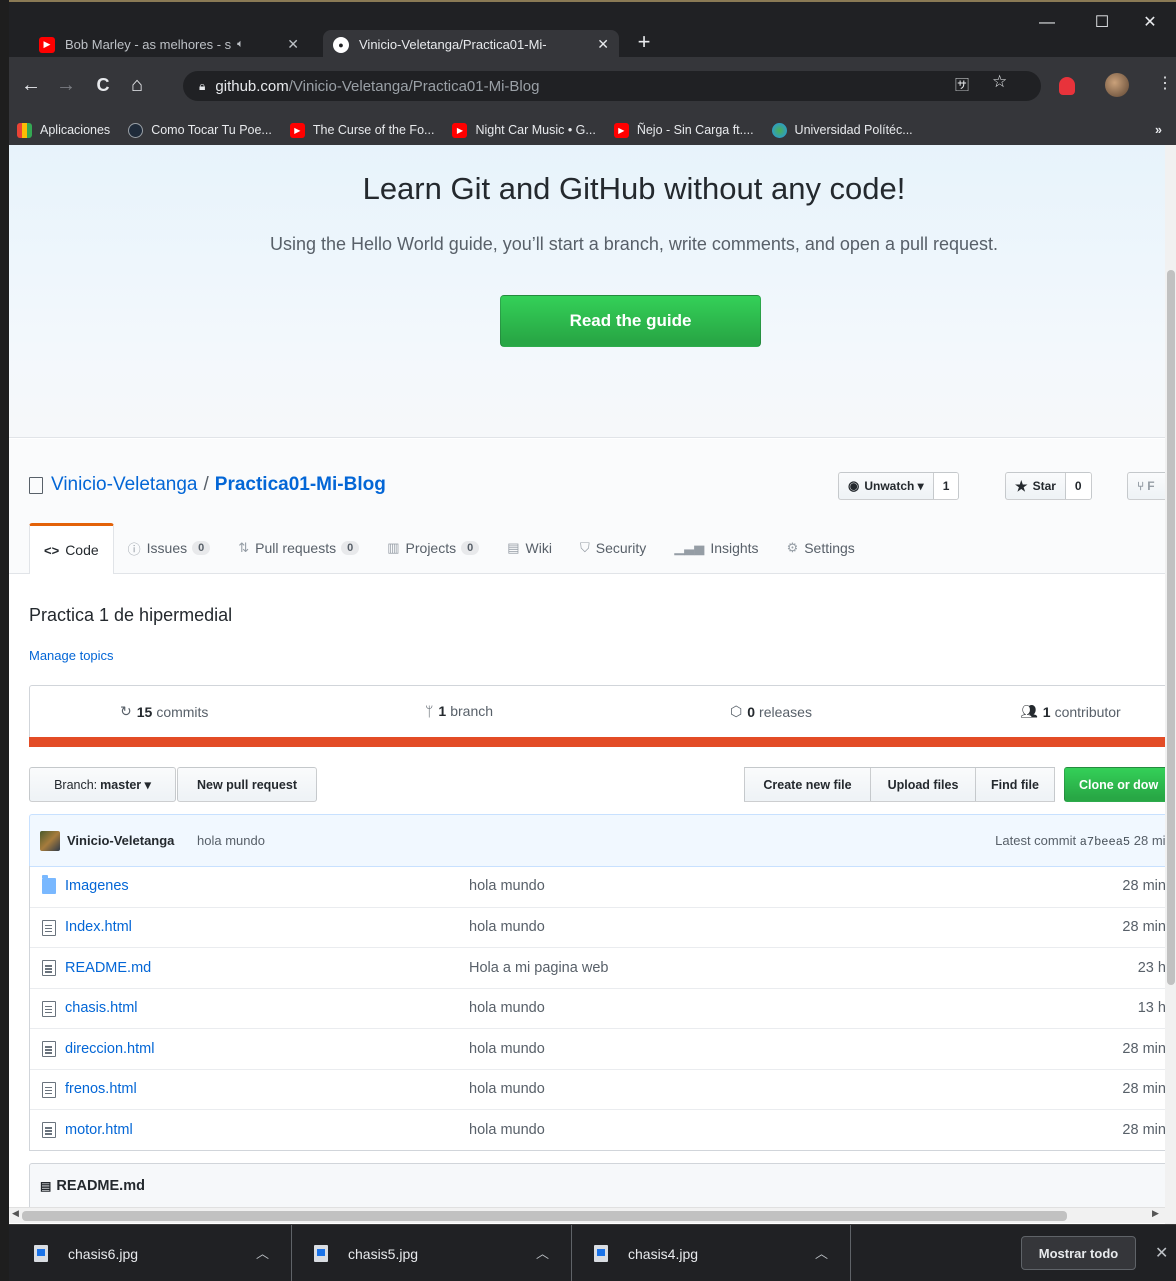 Image resolution: width=1176 pixels, height=1281 pixels. What do you see at coordinates (899, 486) in the screenshot?
I see `watch-button: ◉ Unwatch ▾ 1` at bounding box center [899, 486].